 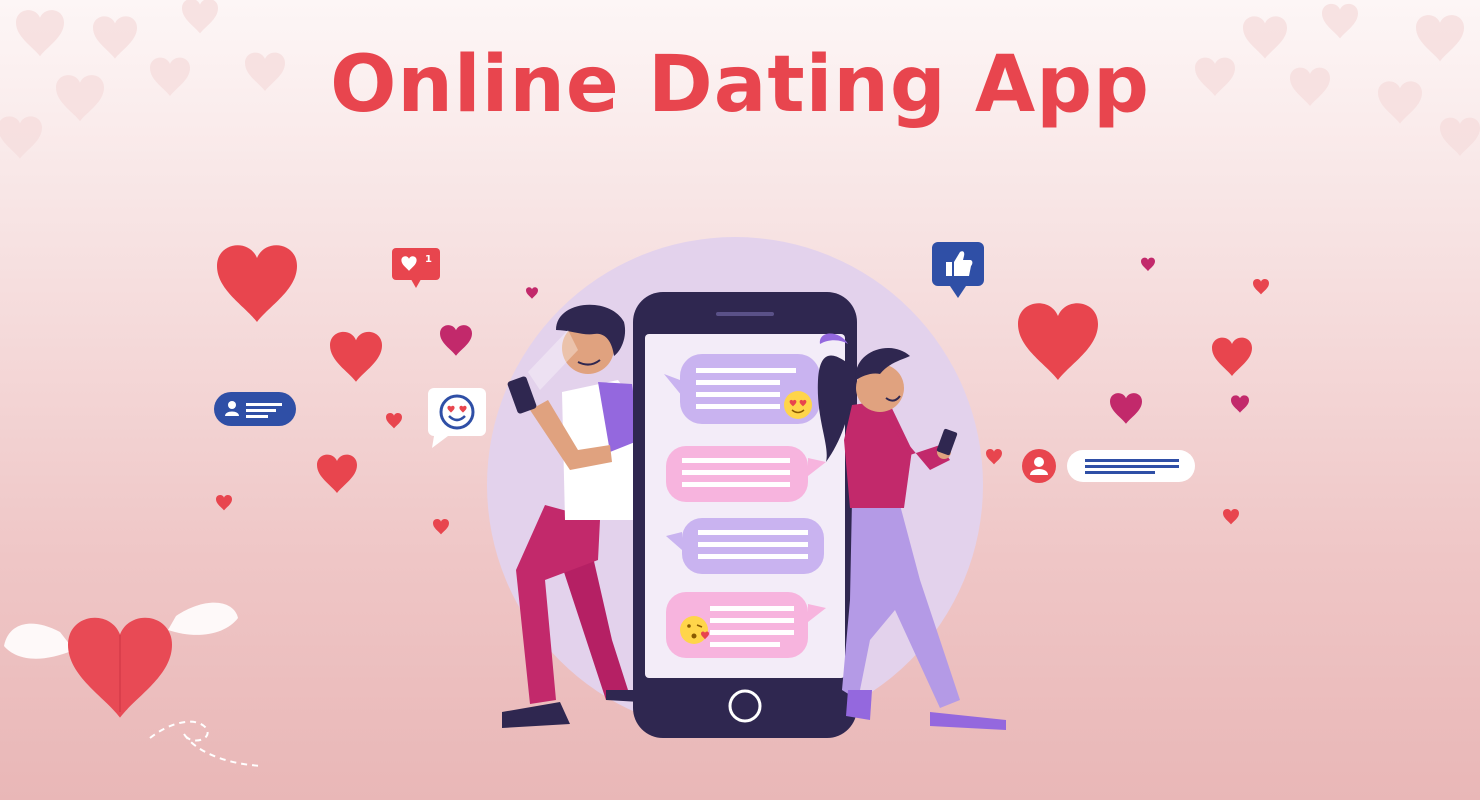 What do you see at coordinates (745, 546) in the screenshot?
I see `chat-bubble-incoming` at bounding box center [745, 546].